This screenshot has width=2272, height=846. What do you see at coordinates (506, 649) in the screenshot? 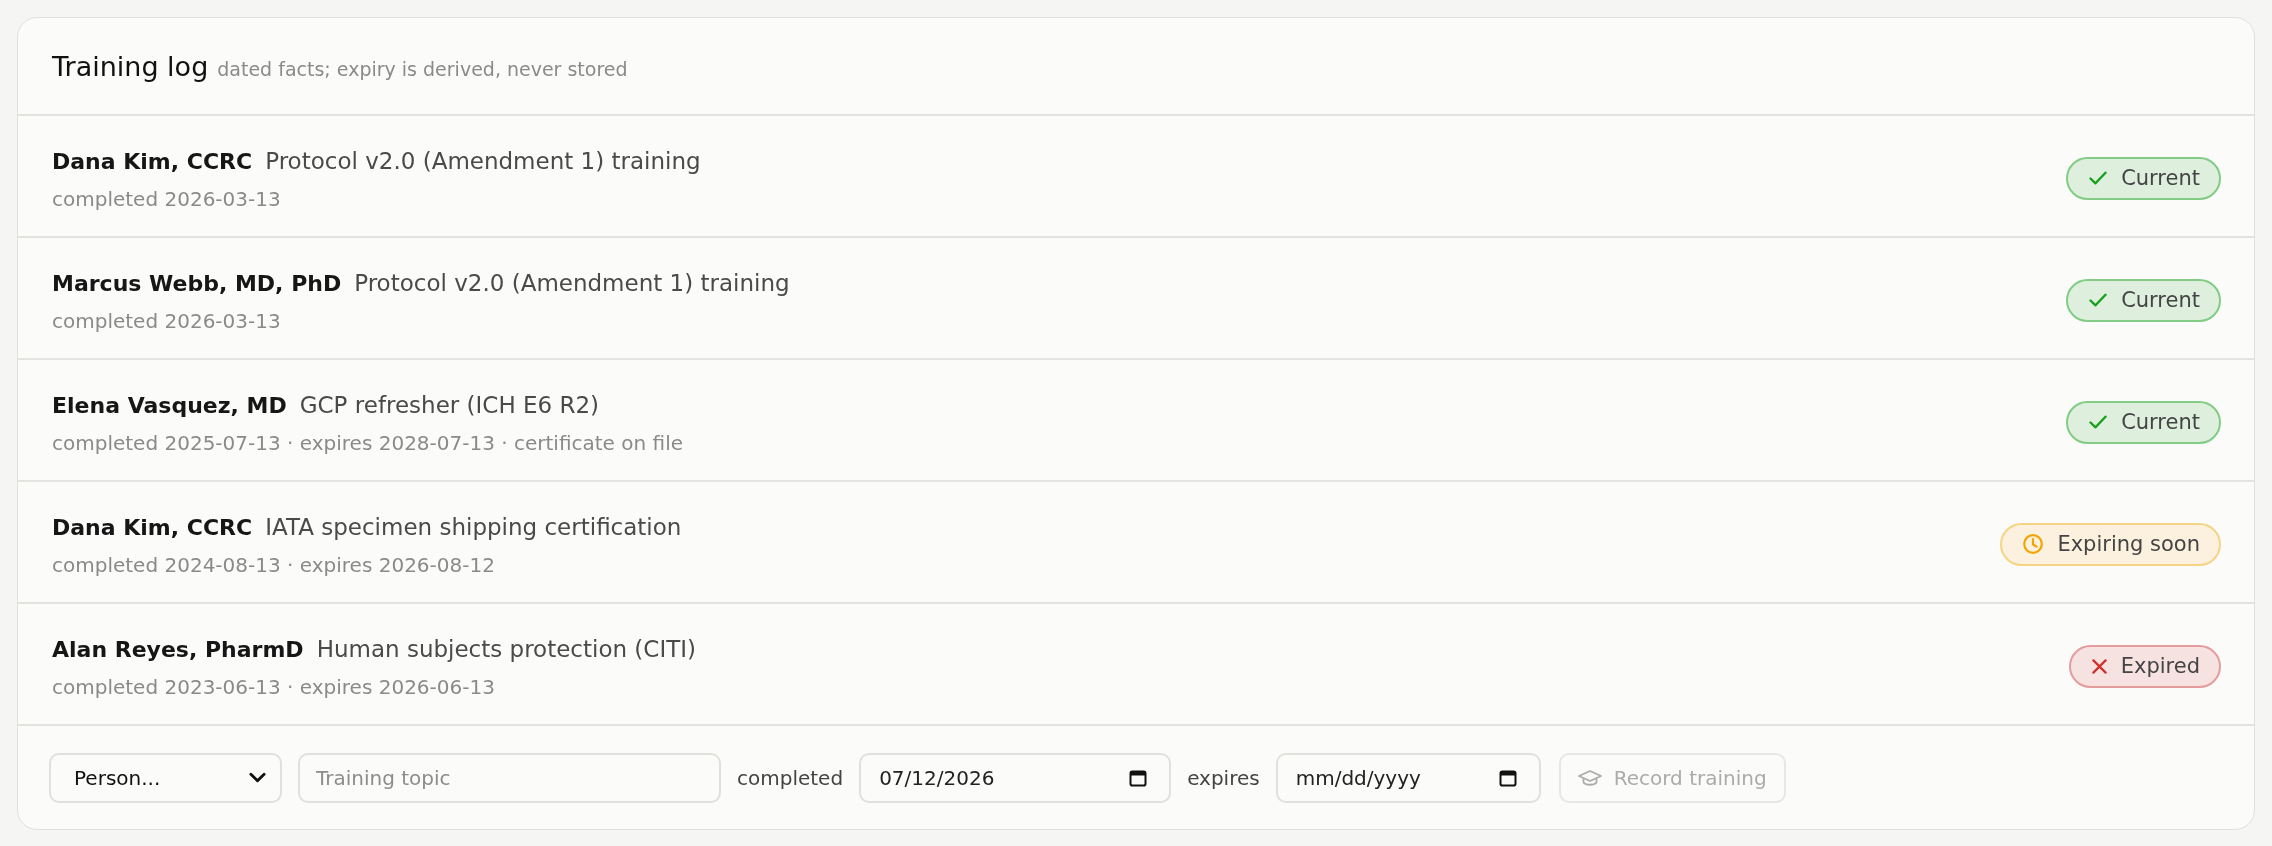
I see `training-topic: Human subjects protection (CITI)` at bounding box center [506, 649].